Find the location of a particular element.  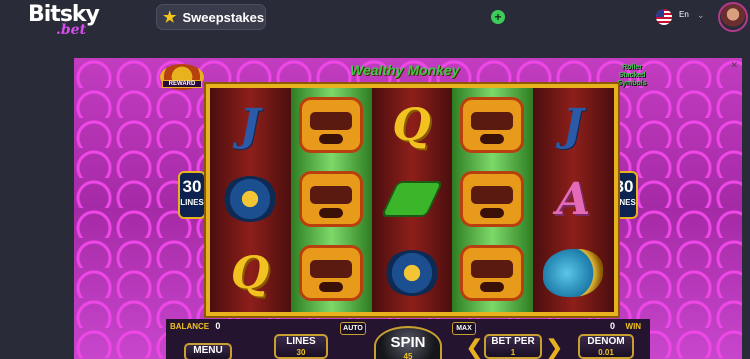

denom-label: DENOM is located at coordinates (606, 341).